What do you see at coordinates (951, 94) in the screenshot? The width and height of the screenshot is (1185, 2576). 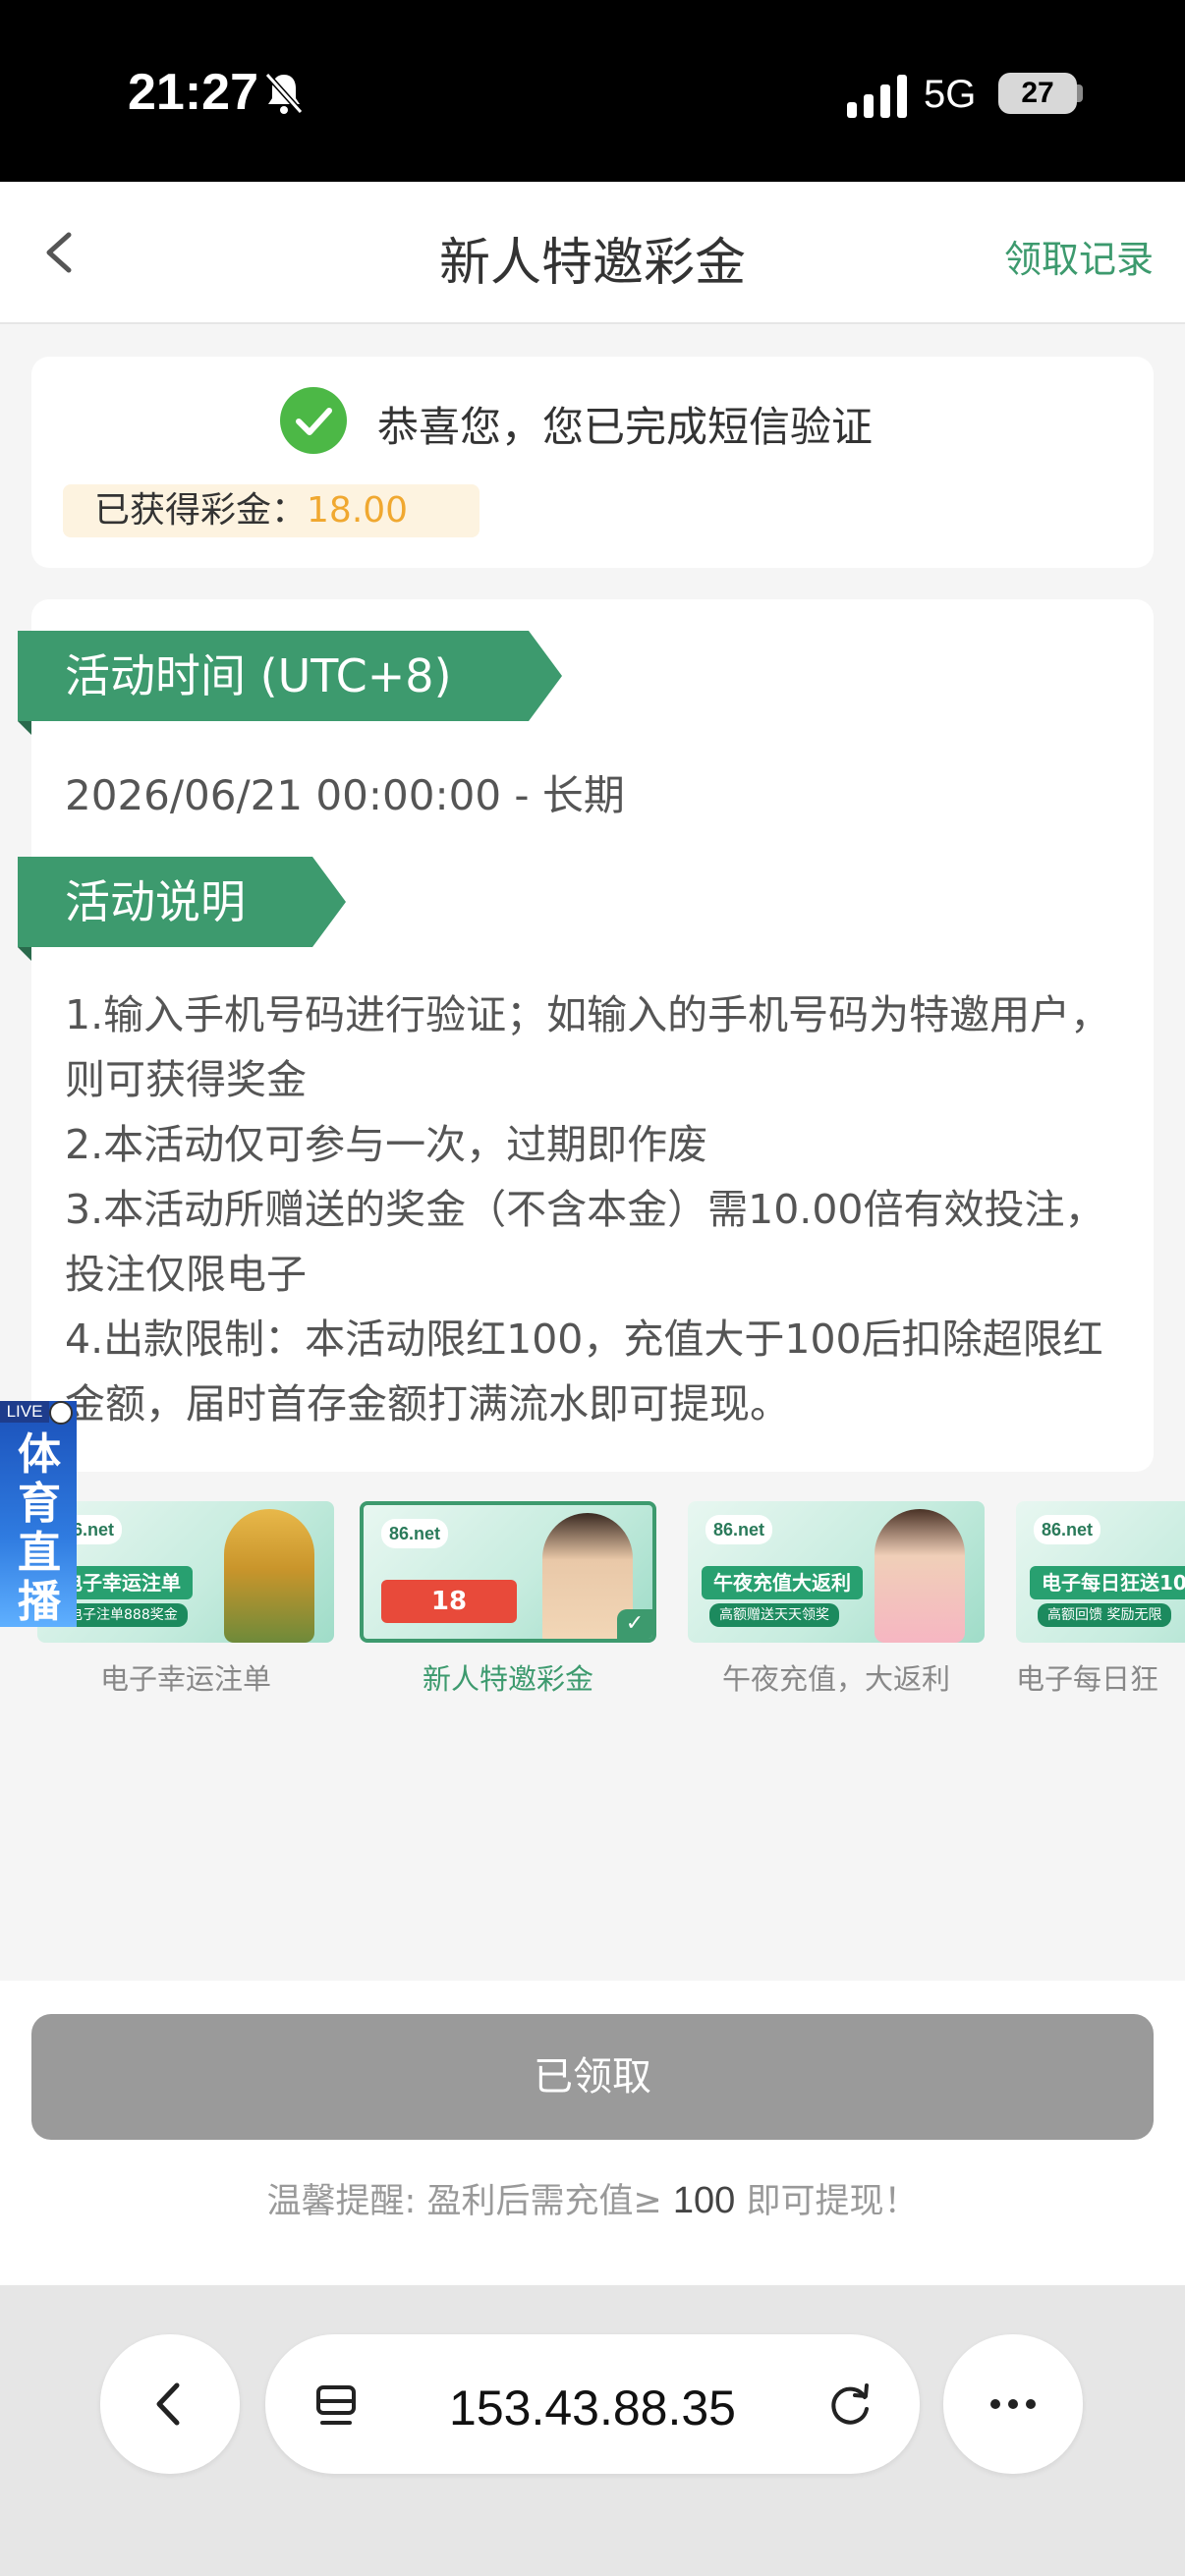 I see `network-type: 5G` at bounding box center [951, 94].